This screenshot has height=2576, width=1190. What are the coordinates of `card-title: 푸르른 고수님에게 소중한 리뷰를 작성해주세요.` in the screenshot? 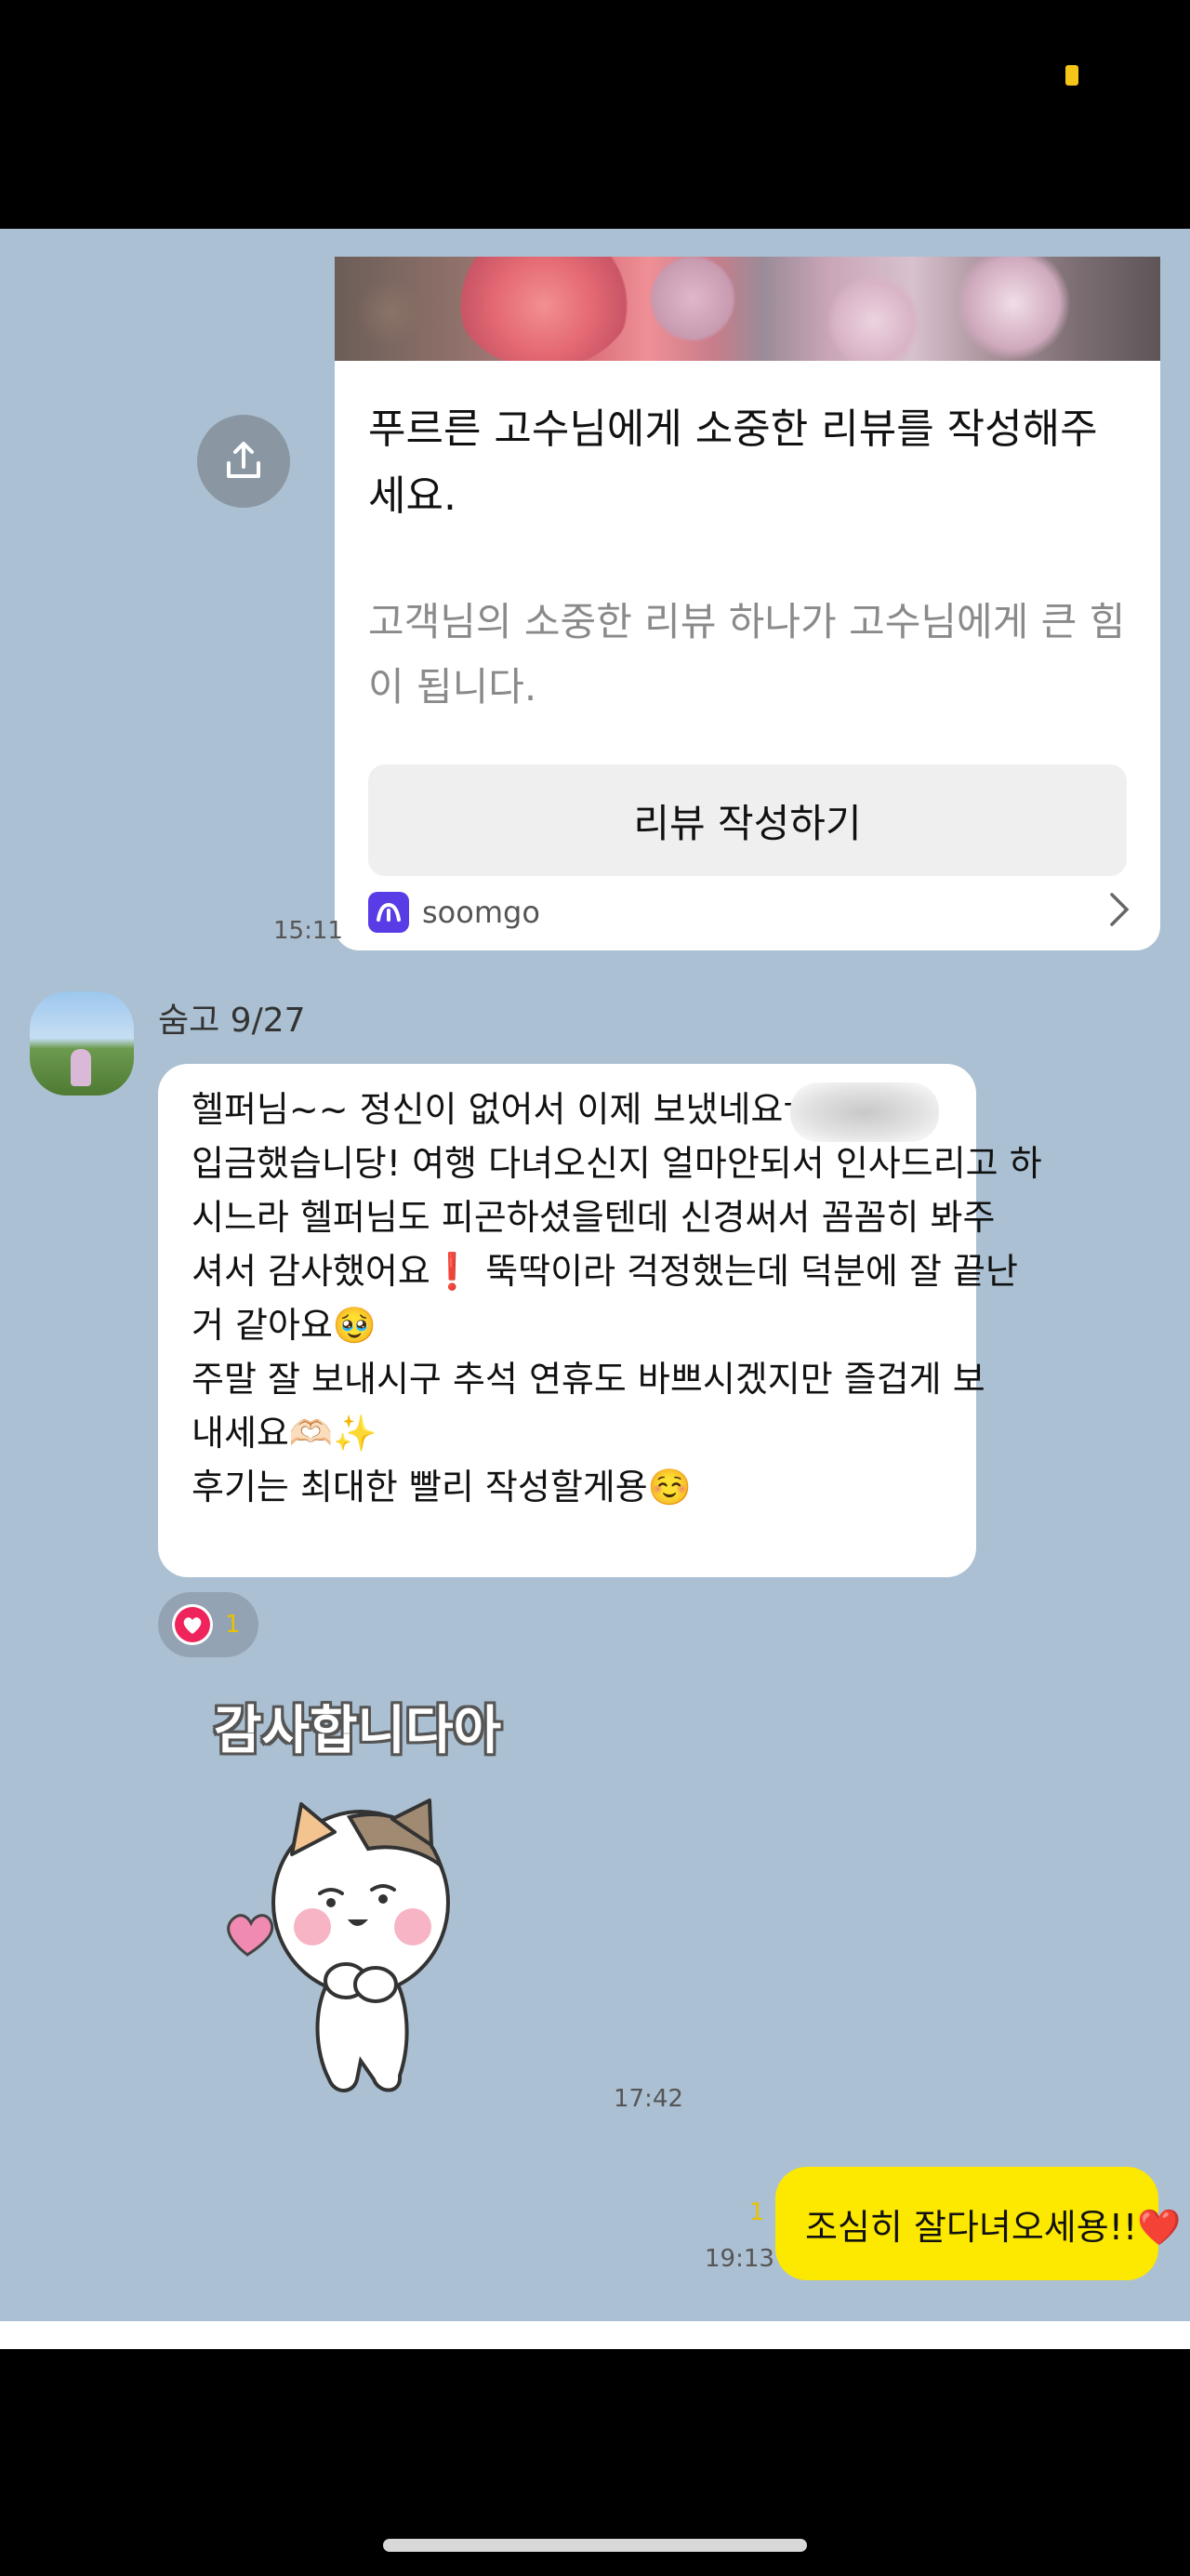 It's located at (733, 462).